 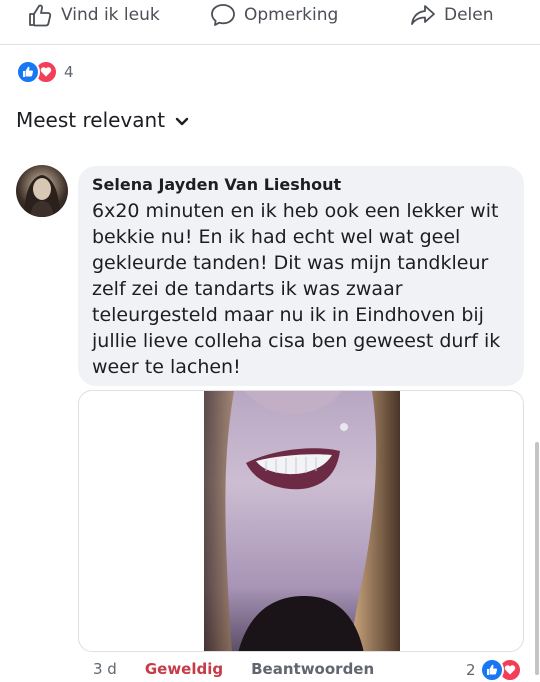 What do you see at coordinates (312, 669) in the screenshot?
I see `reply-button: Beantwoorden` at bounding box center [312, 669].